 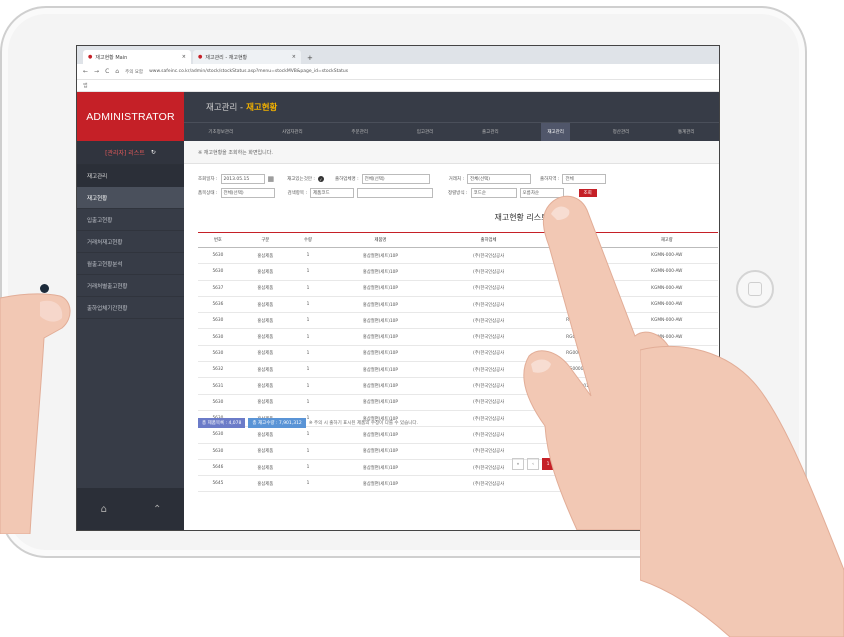 What do you see at coordinates (666, 451) in the screenshot?
I see `cell-stock: KGMN-000-AW` at bounding box center [666, 451].